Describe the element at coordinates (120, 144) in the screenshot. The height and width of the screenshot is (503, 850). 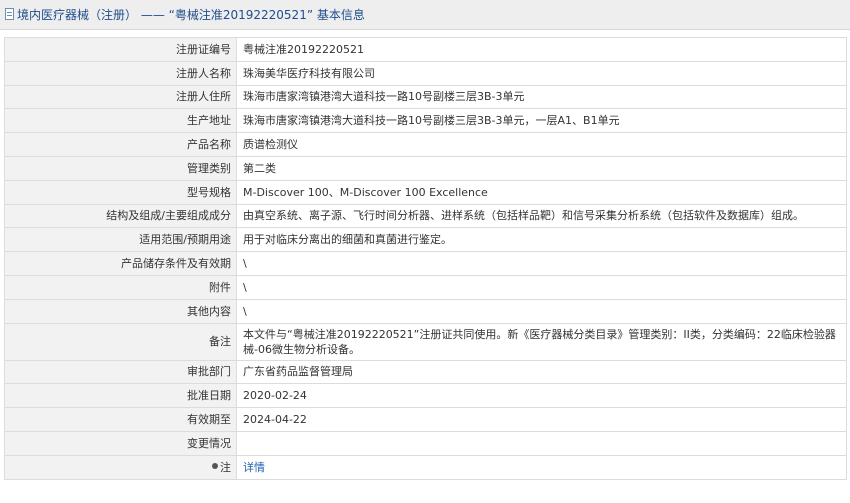
I see `row-label: 产品名称` at that location.